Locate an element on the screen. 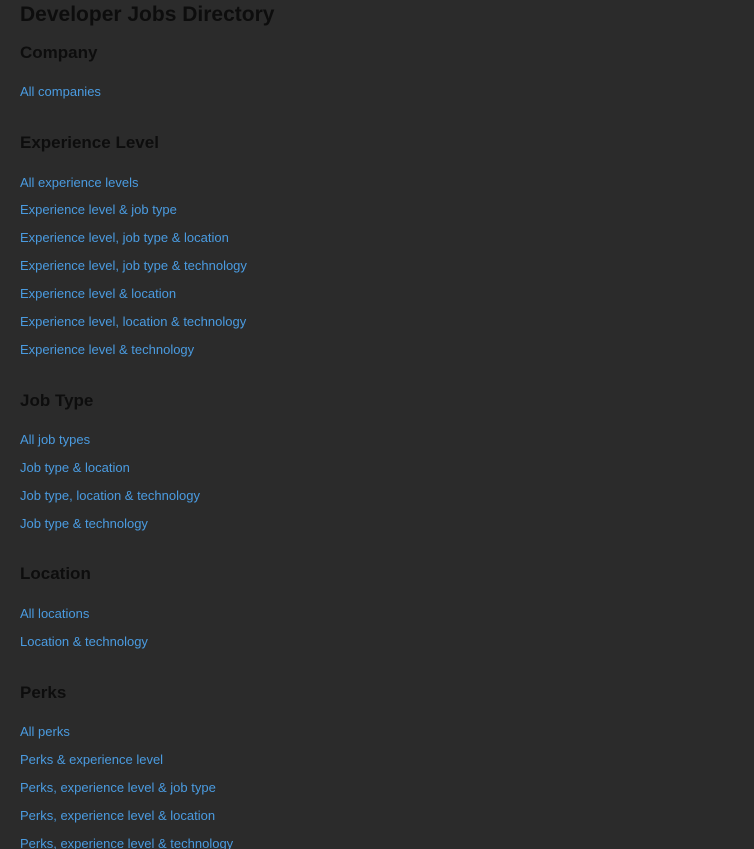 The height and width of the screenshot is (849, 754). section-heading-location: Location is located at coordinates (55, 573).